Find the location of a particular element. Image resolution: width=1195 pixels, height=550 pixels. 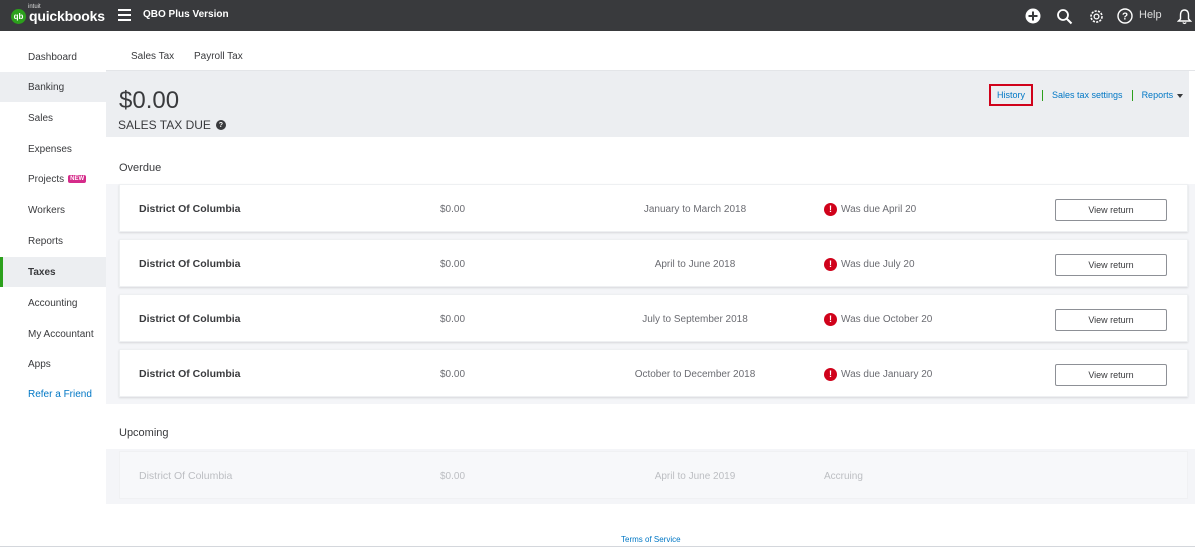

history-link: History is located at coordinates (1011, 95).